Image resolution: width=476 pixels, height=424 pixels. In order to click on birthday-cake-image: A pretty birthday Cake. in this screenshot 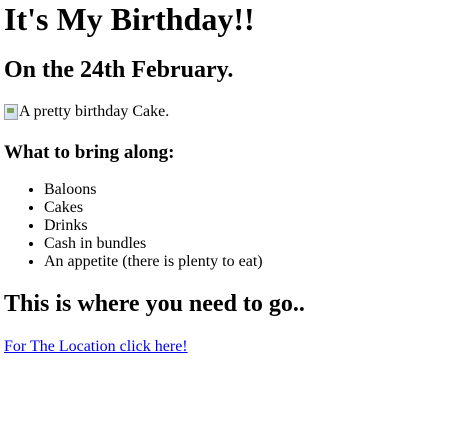, I will do `click(86, 112)`.